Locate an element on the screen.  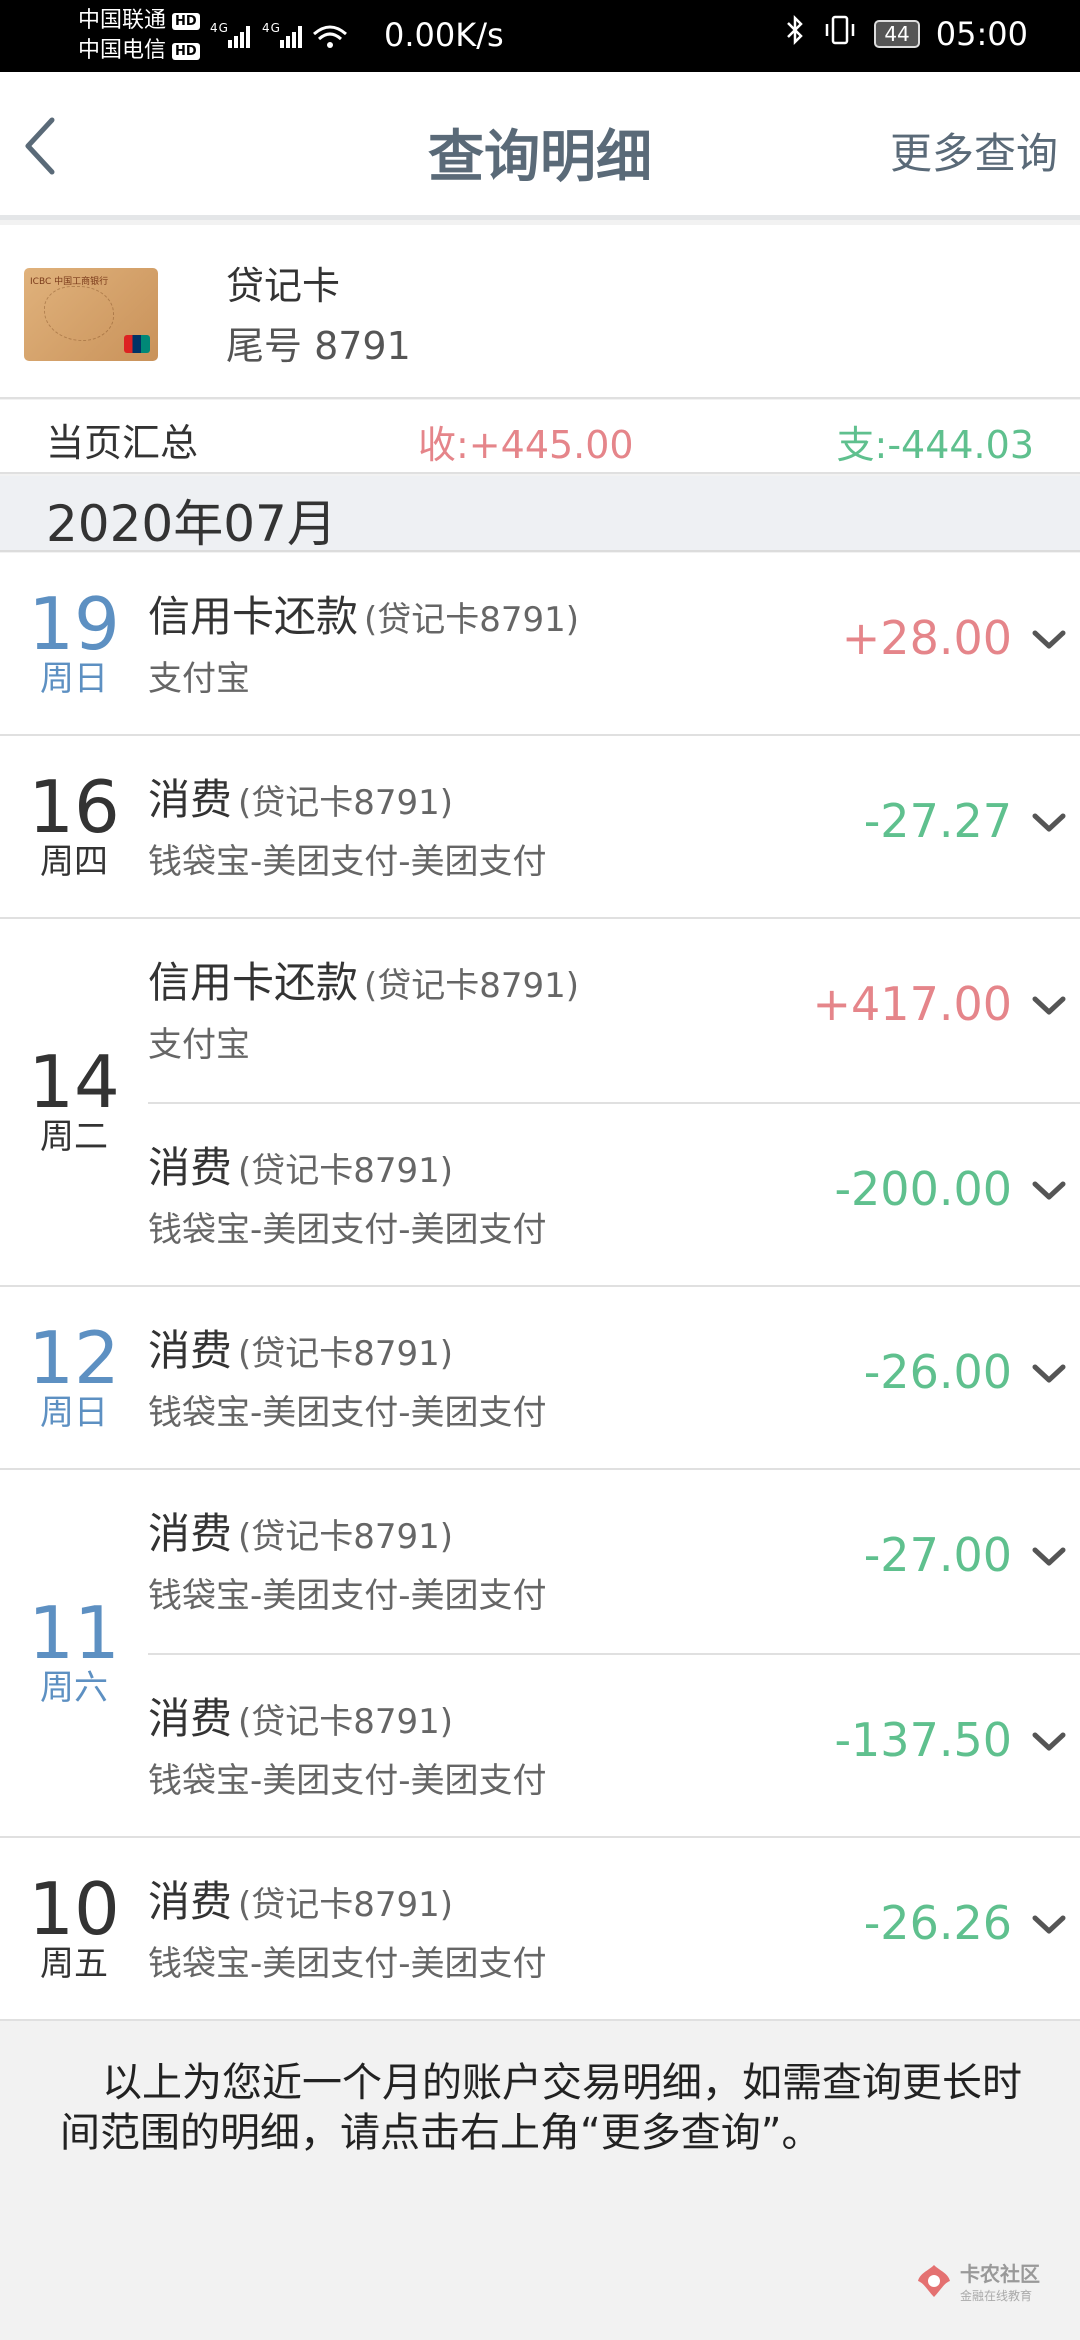
transaction-amount: +417.00 is located at coordinates (912, 1004).